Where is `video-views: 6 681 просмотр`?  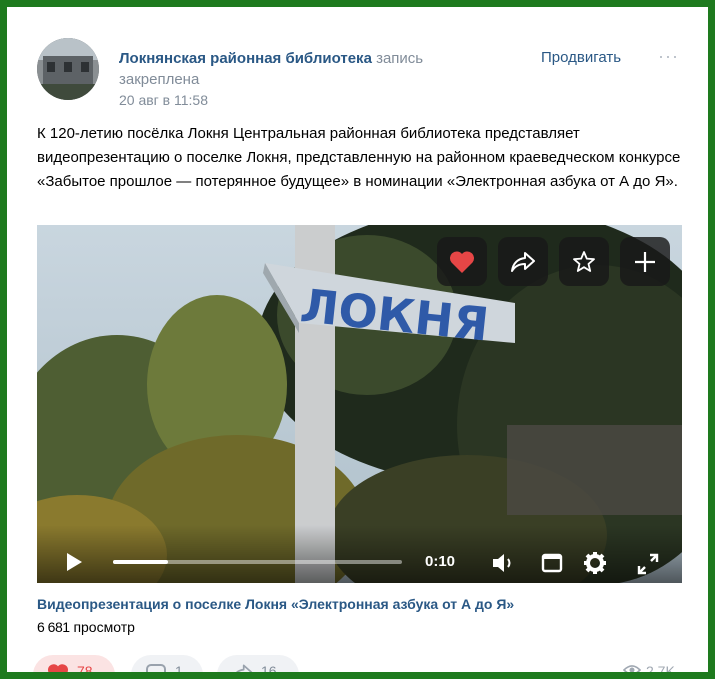
video-views: 6 681 просмотр is located at coordinates (86, 627).